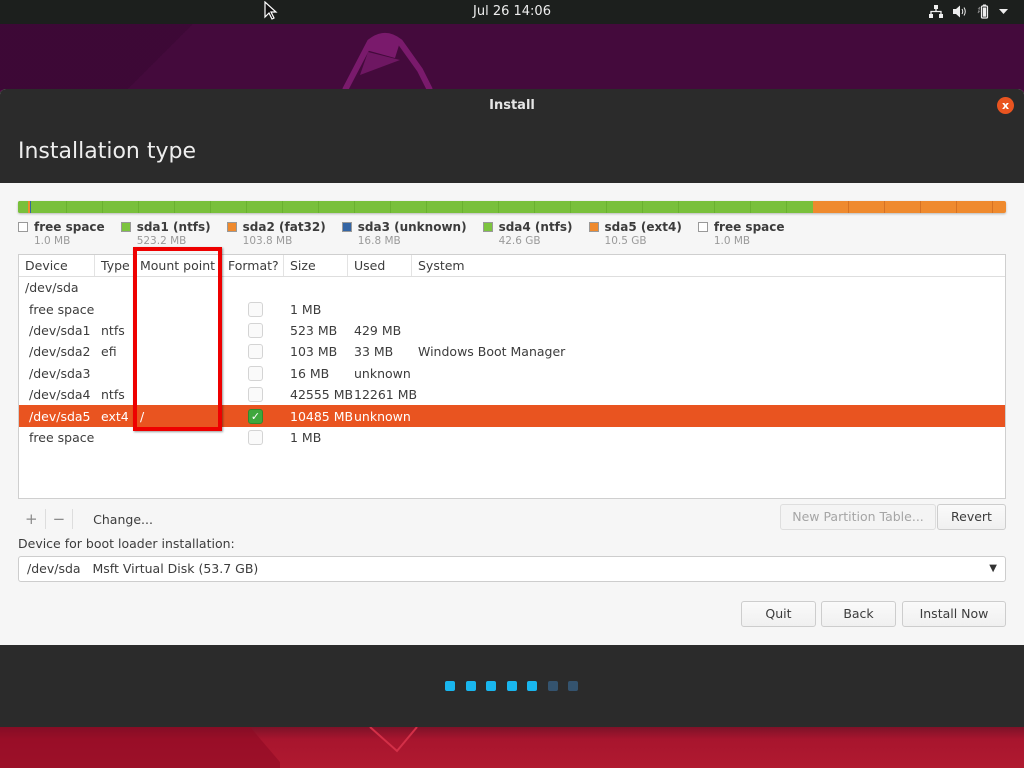 The image size is (1024, 768). Describe the element at coordinates (512, 287) in the screenshot. I see `table-row: /dev/sda` at that location.